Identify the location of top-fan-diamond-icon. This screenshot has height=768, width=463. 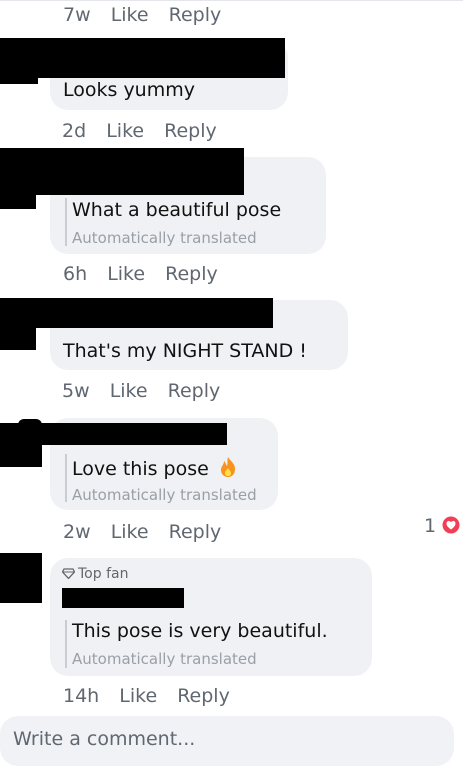
(68, 574).